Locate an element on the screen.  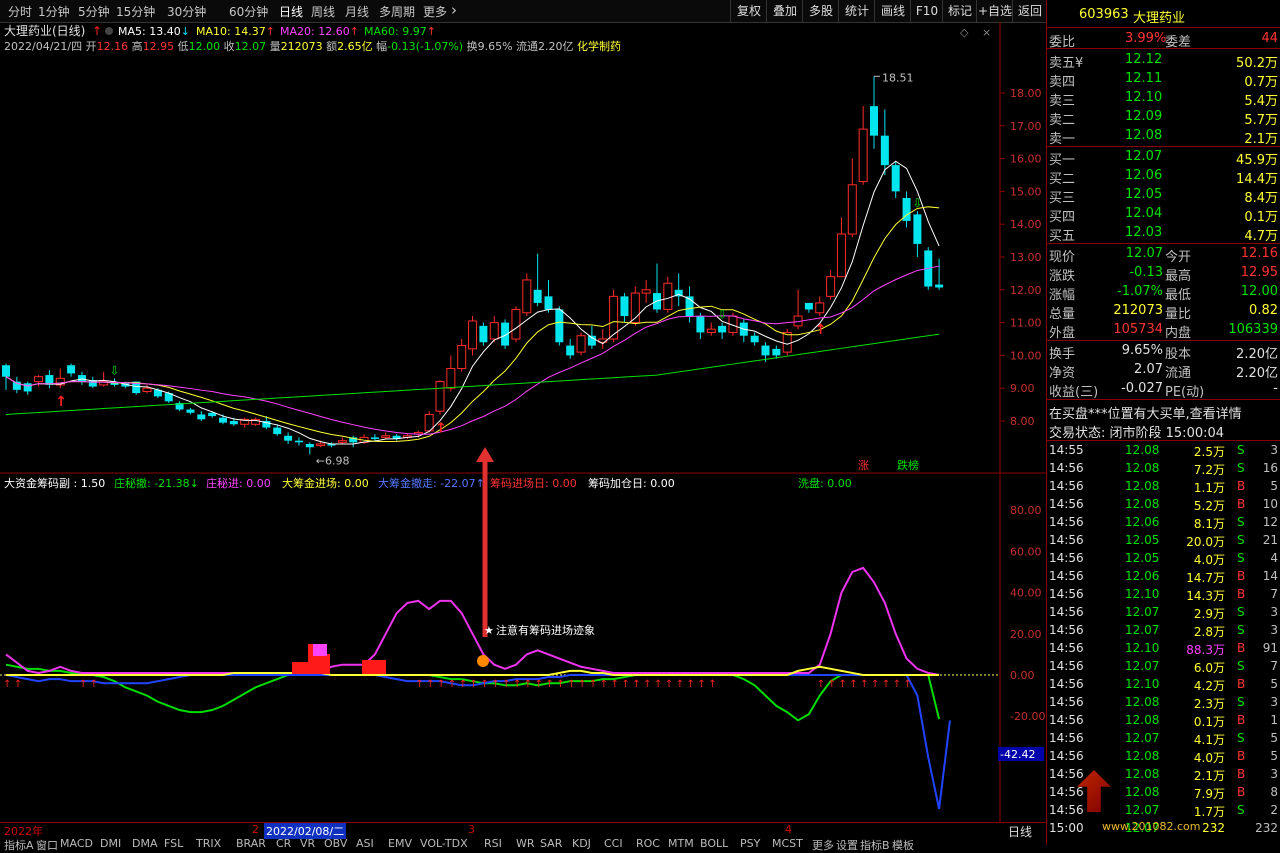
ma-label-2: MA20: 12.60↑ is located at coordinates (319, 31).